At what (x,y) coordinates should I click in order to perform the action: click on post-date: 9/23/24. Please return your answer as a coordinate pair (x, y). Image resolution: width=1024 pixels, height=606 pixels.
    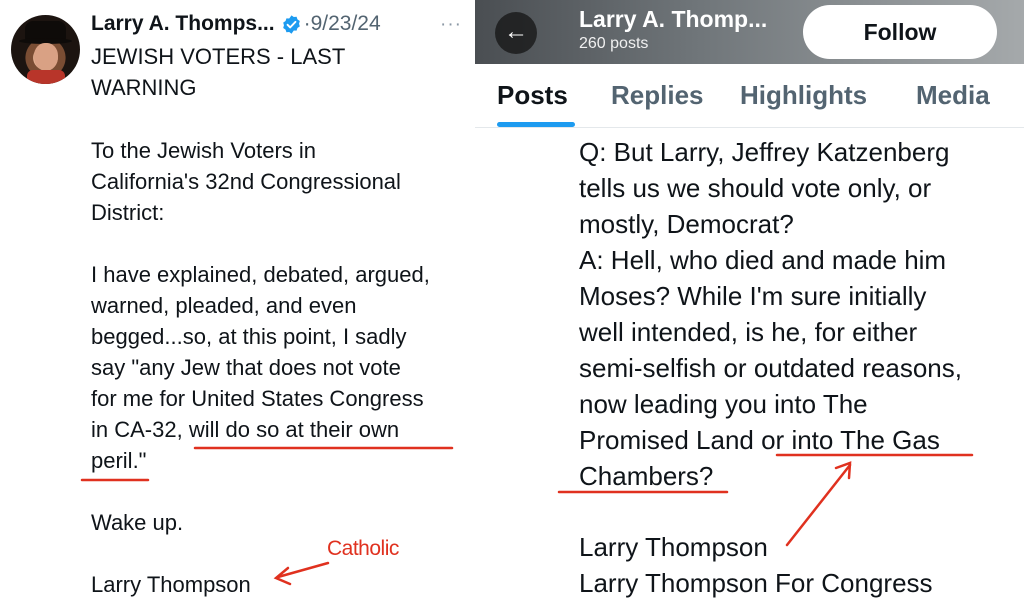
    Looking at the image, I should click on (346, 24).